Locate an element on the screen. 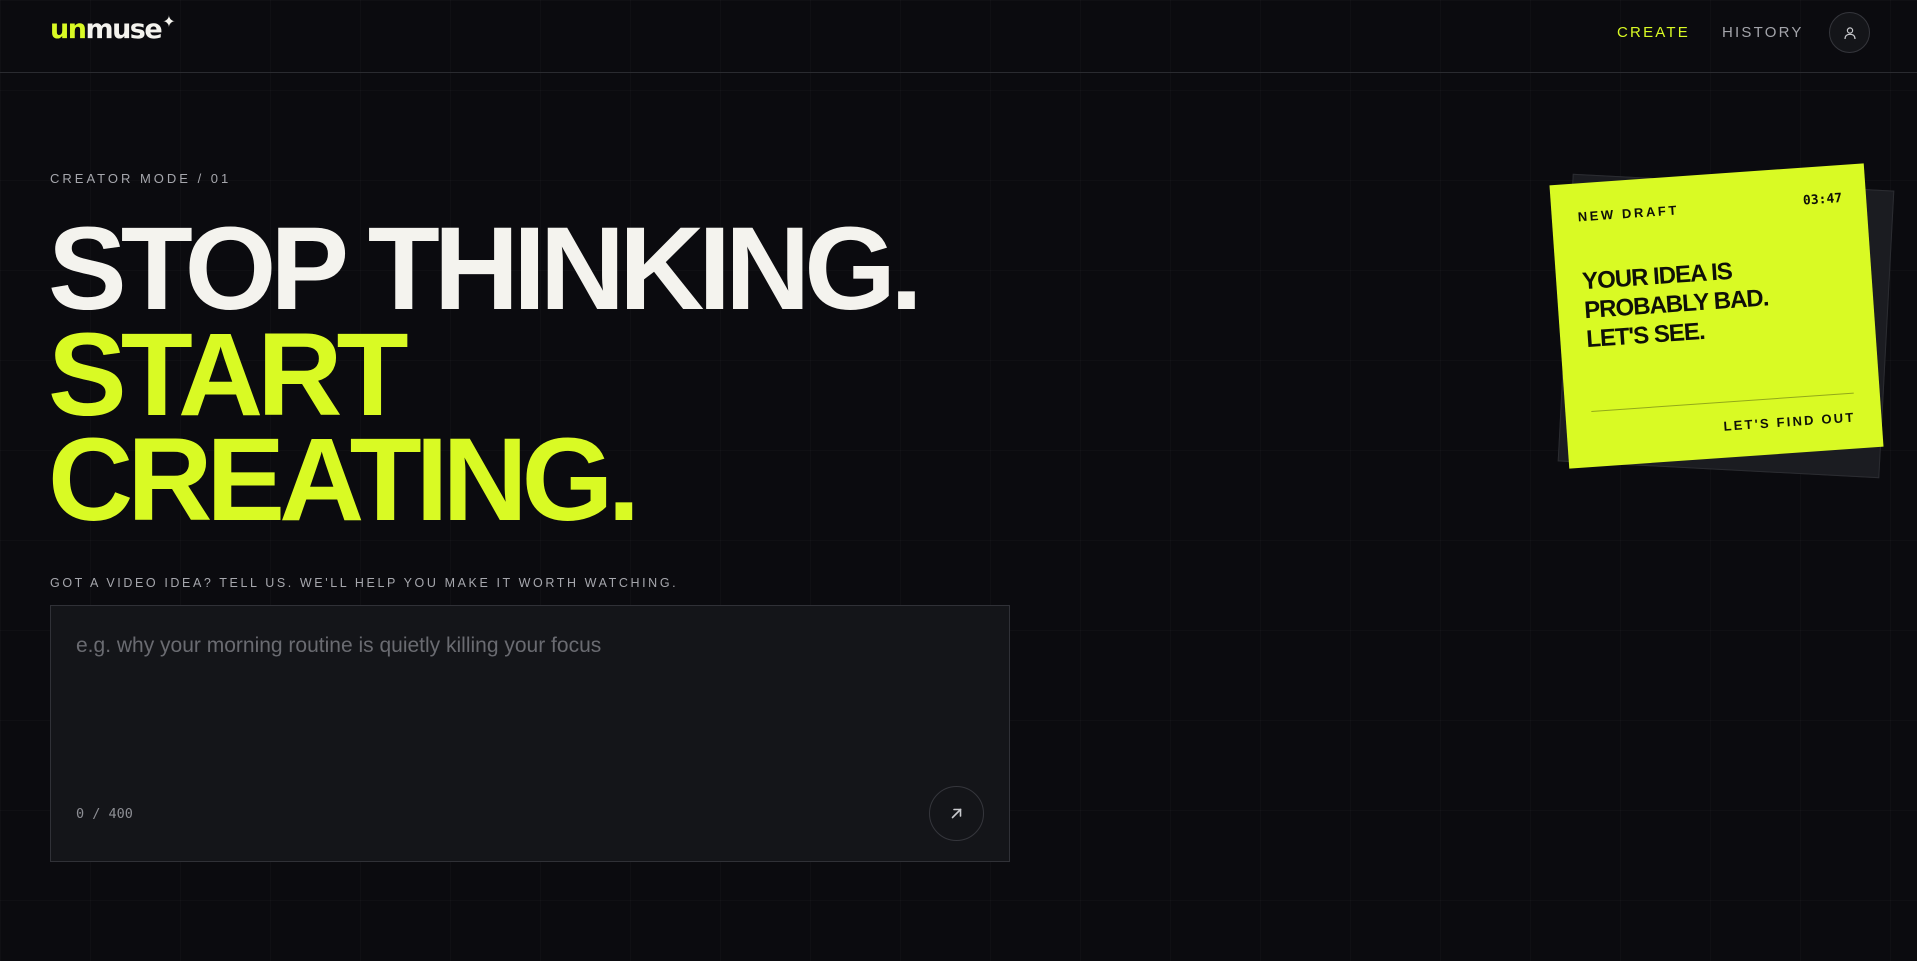 This screenshot has width=1917, height=961. nav-create-link: CREATE is located at coordinates (1653, 32).